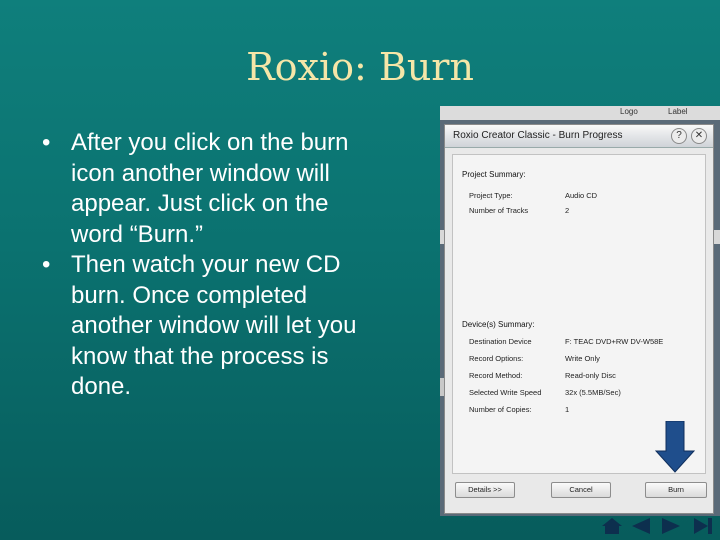  I want to click on track-count-row: Number of Tracks 2, so click(519, 210).